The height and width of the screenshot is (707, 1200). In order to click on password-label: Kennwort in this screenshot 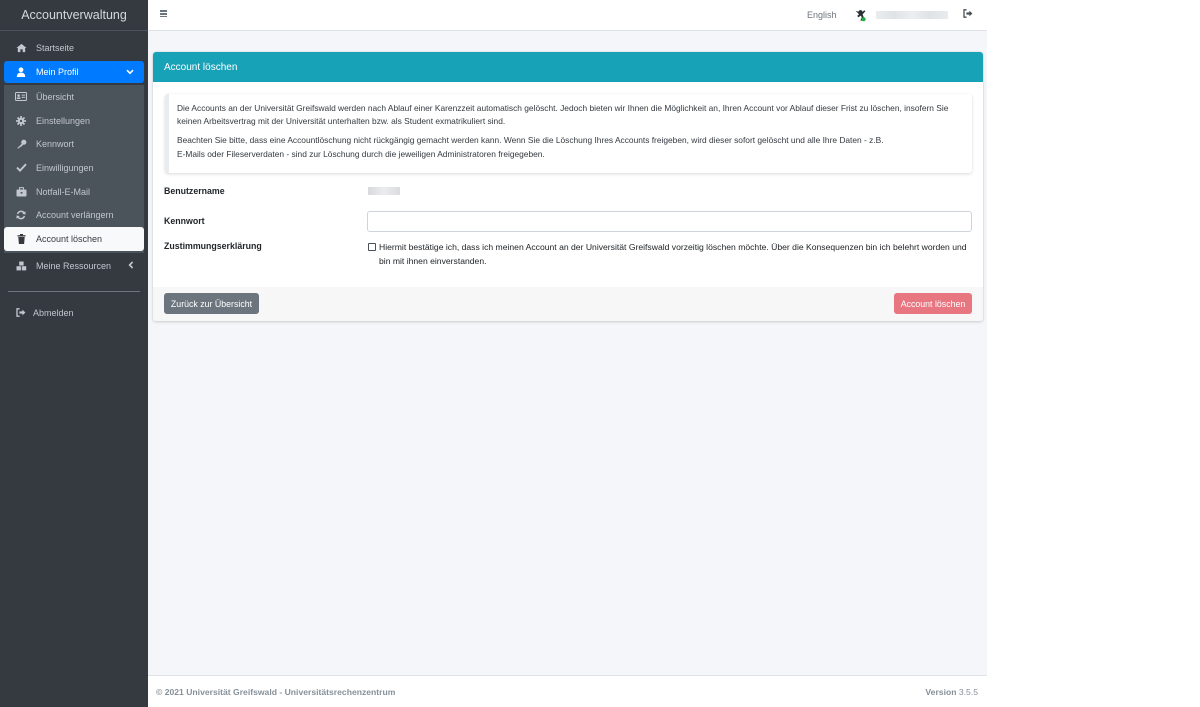, I will do `click(184, 221)`.